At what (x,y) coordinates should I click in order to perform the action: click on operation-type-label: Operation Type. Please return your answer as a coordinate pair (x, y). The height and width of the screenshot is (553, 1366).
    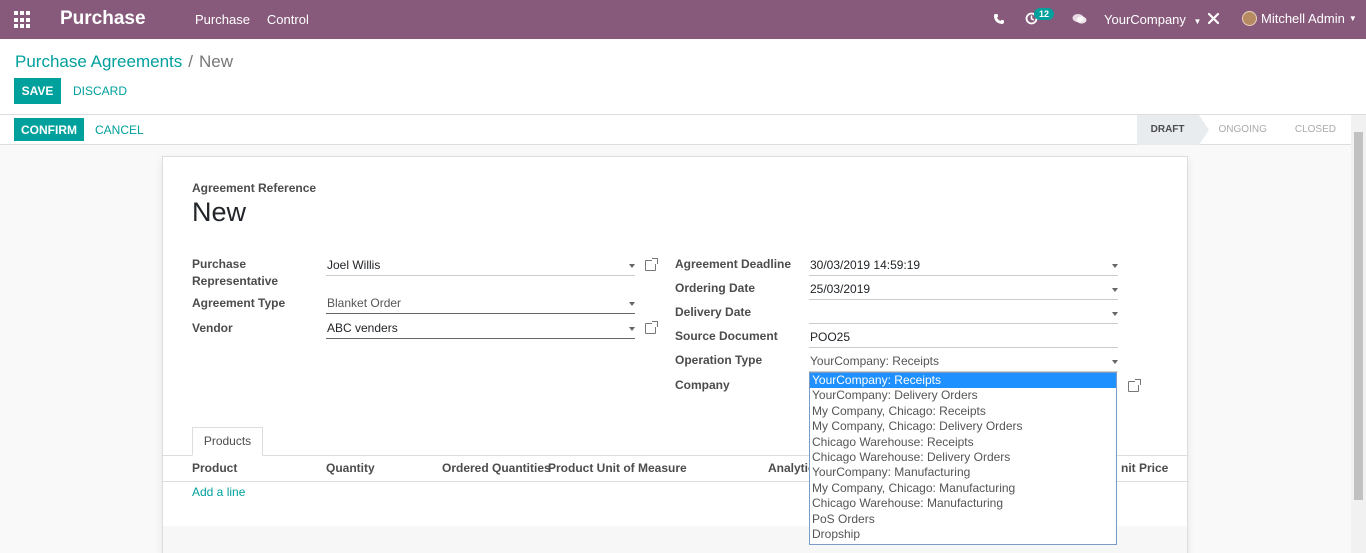
    Looking at the image, I should click on (719, 360).